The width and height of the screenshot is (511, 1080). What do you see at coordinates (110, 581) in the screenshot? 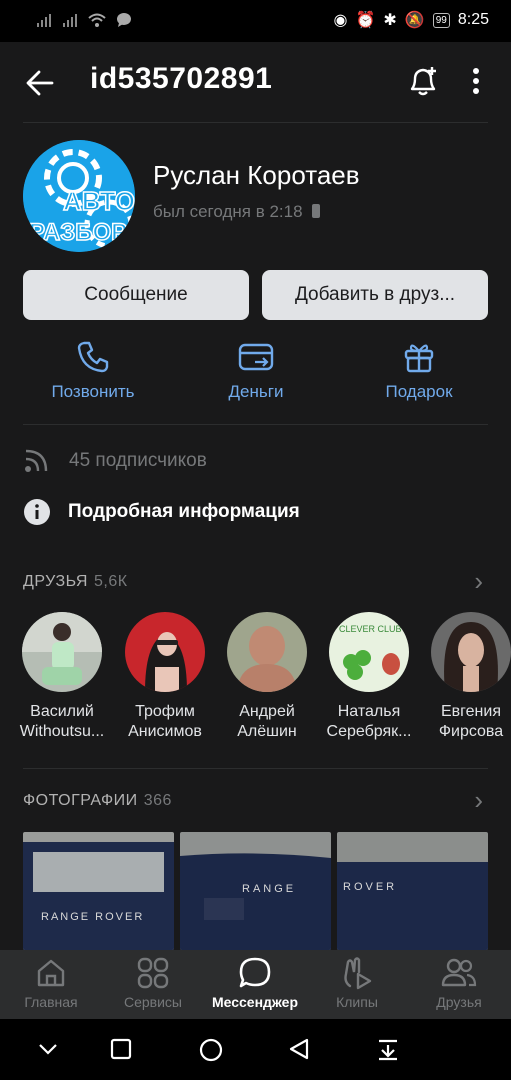
I see `friends-count: 5,6К` at bounding box center [110, 581].